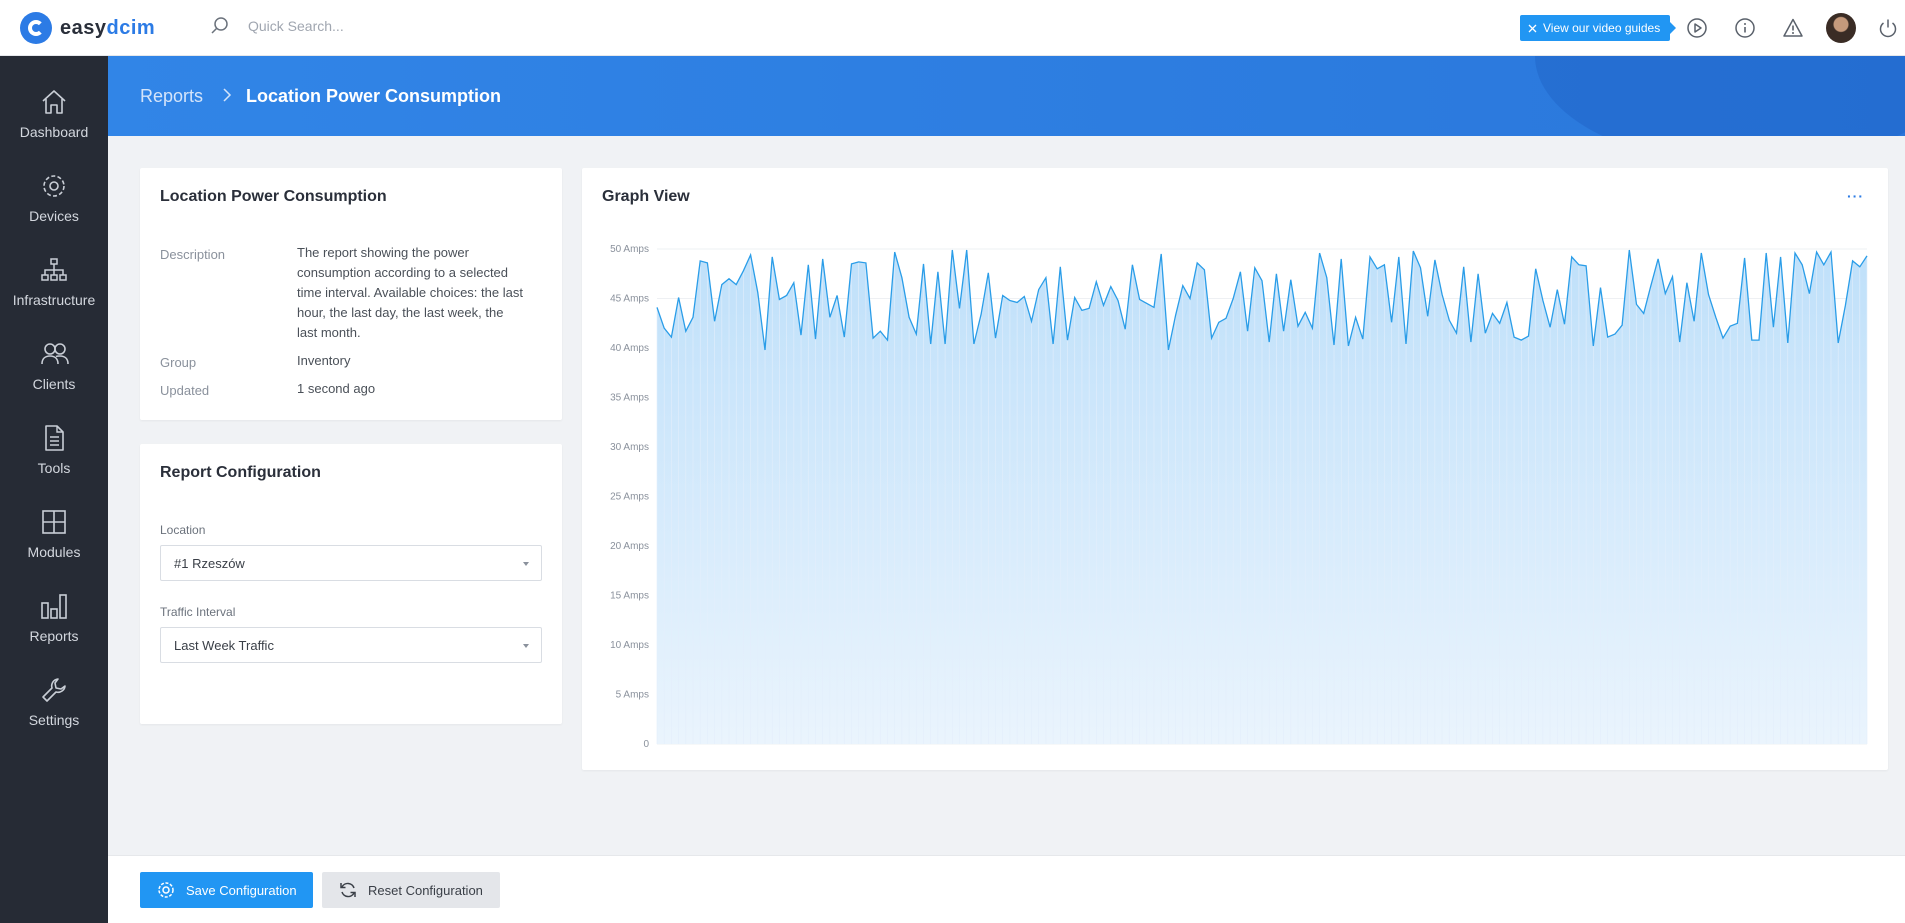  I want to click on power-icon, so click(1888, 28).